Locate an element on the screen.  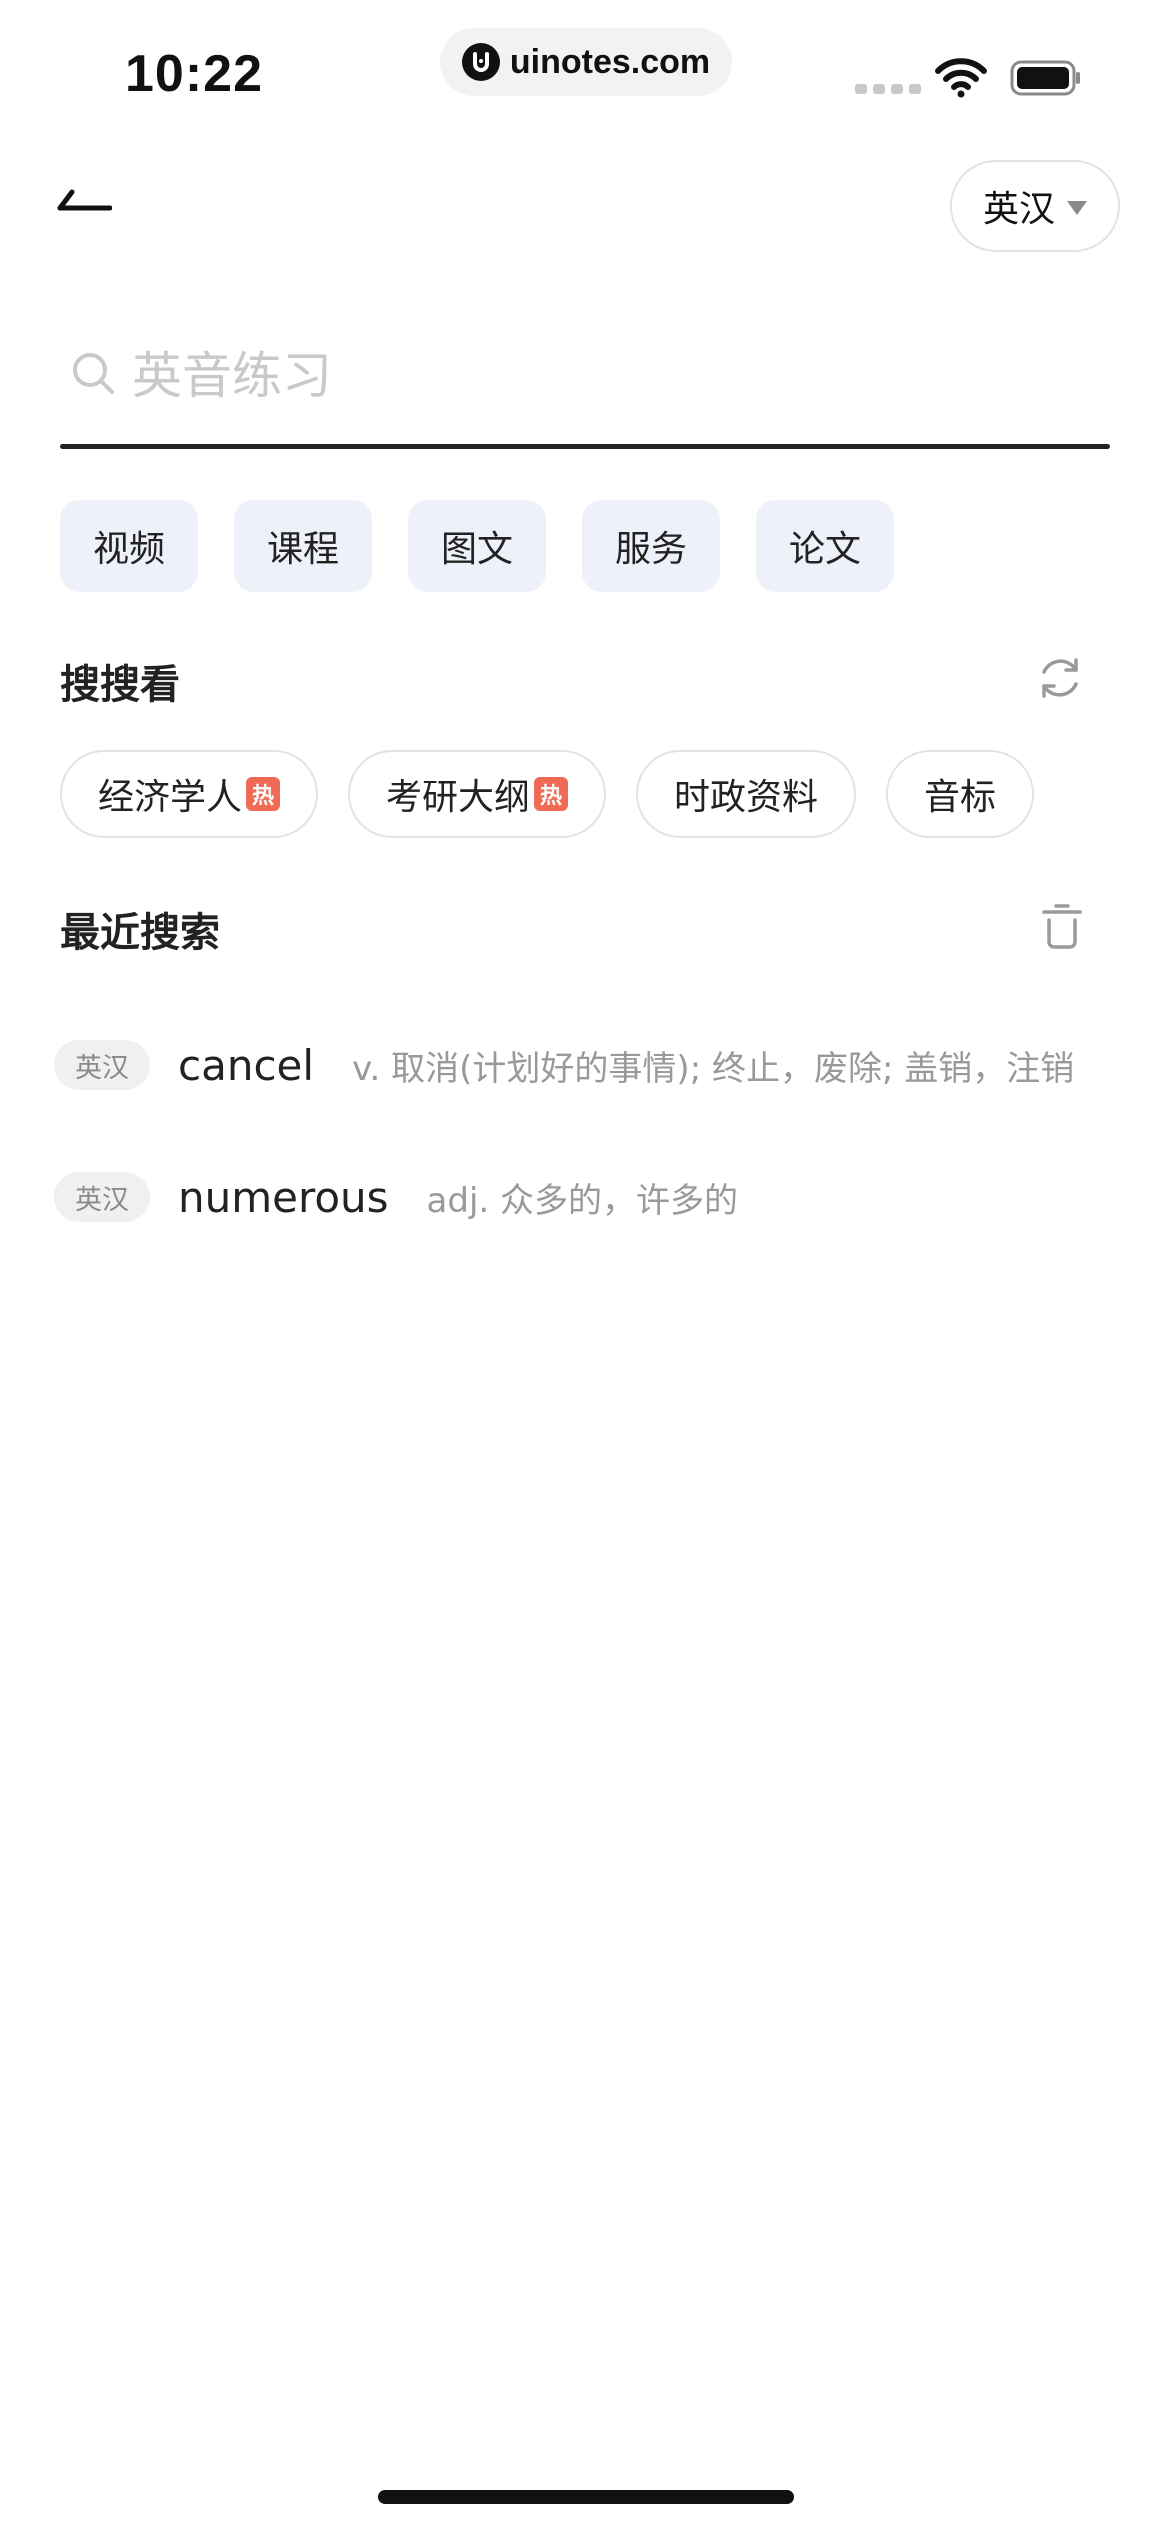
category-chip-paper: 论文 is located at coordinates (825, 546).